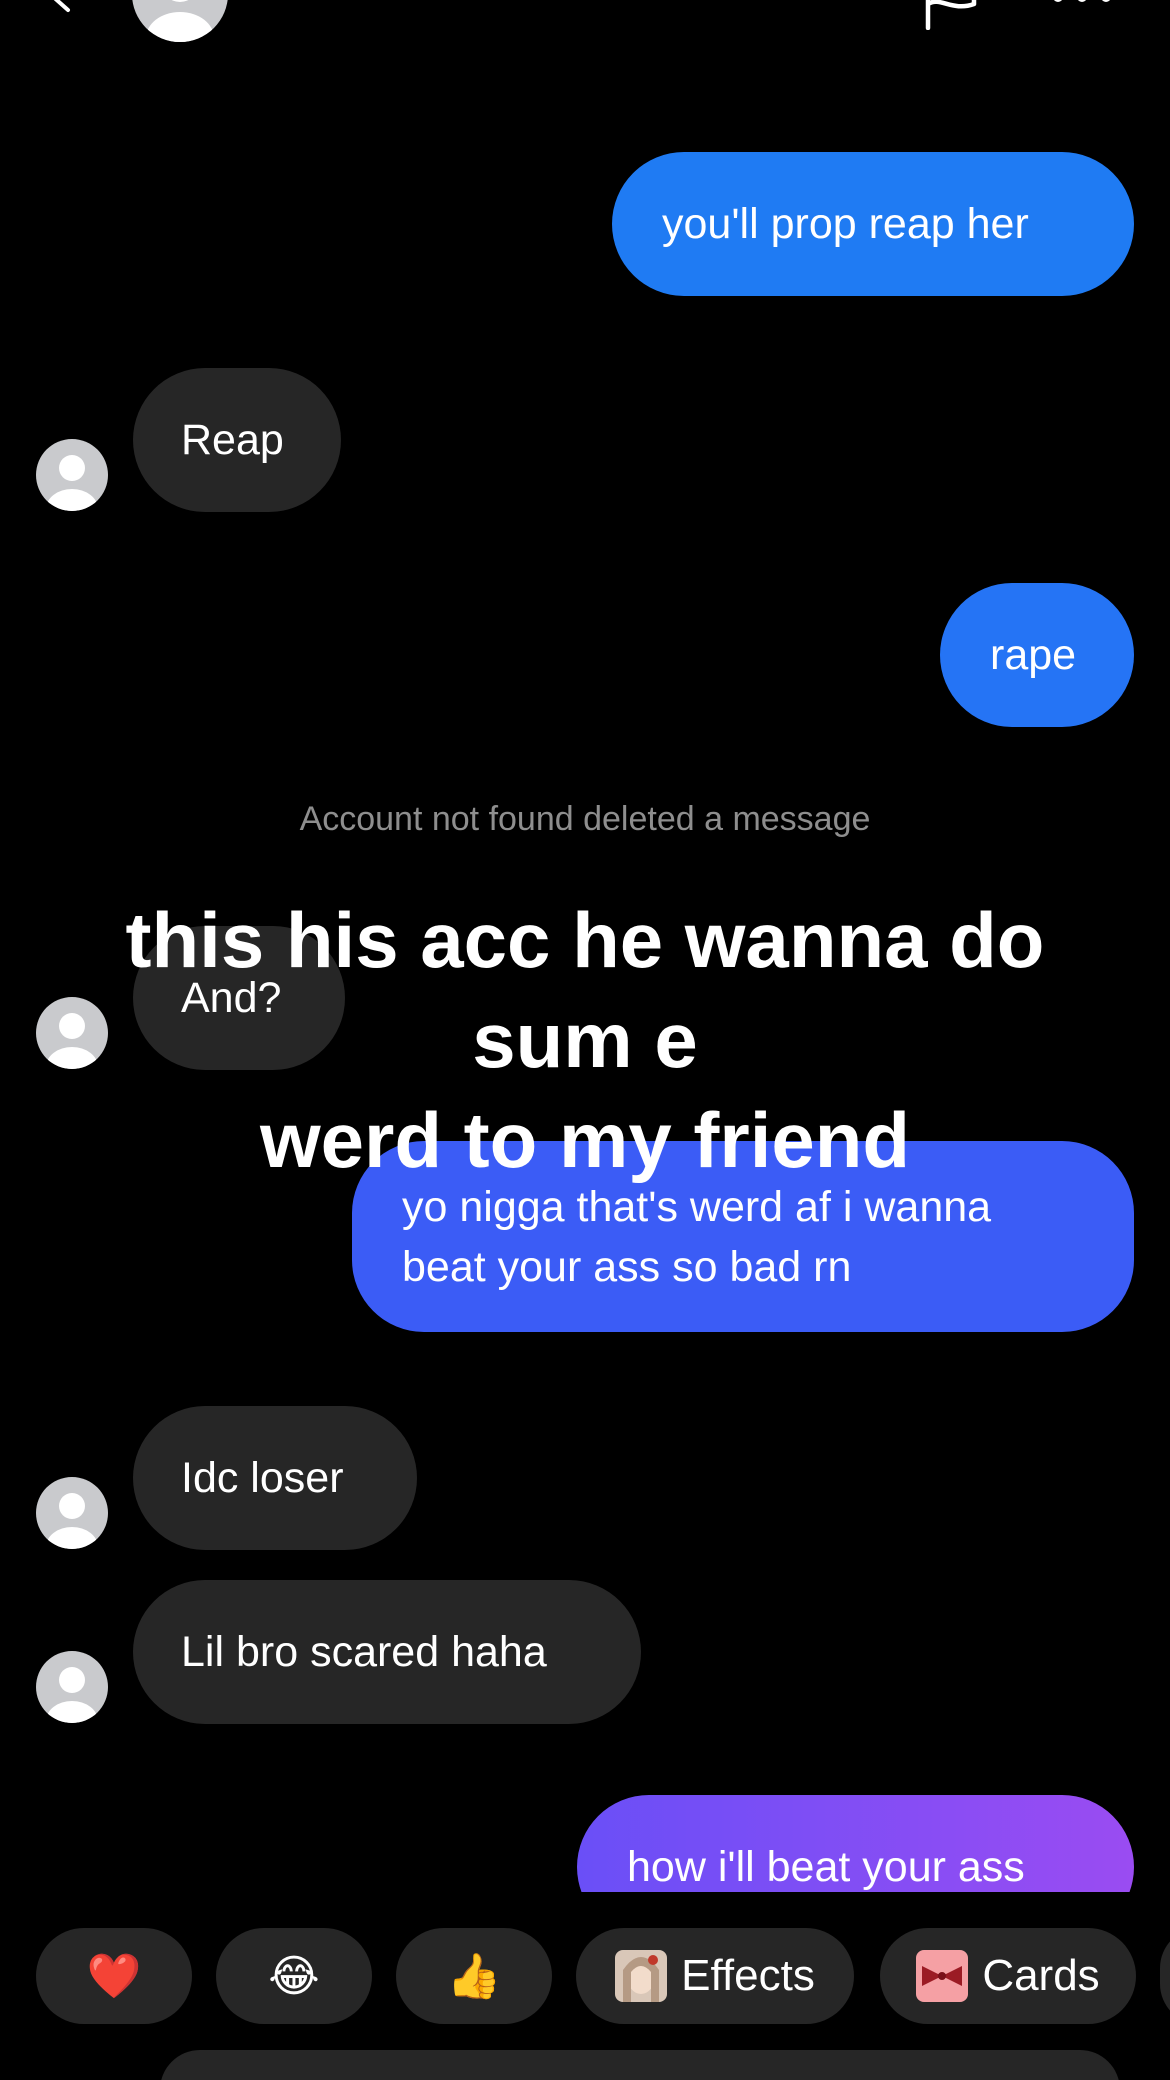 Image resolution: width=1170 pixels, height=2080 pixels. I want to click on more-options-icon, so click(1082, 6).